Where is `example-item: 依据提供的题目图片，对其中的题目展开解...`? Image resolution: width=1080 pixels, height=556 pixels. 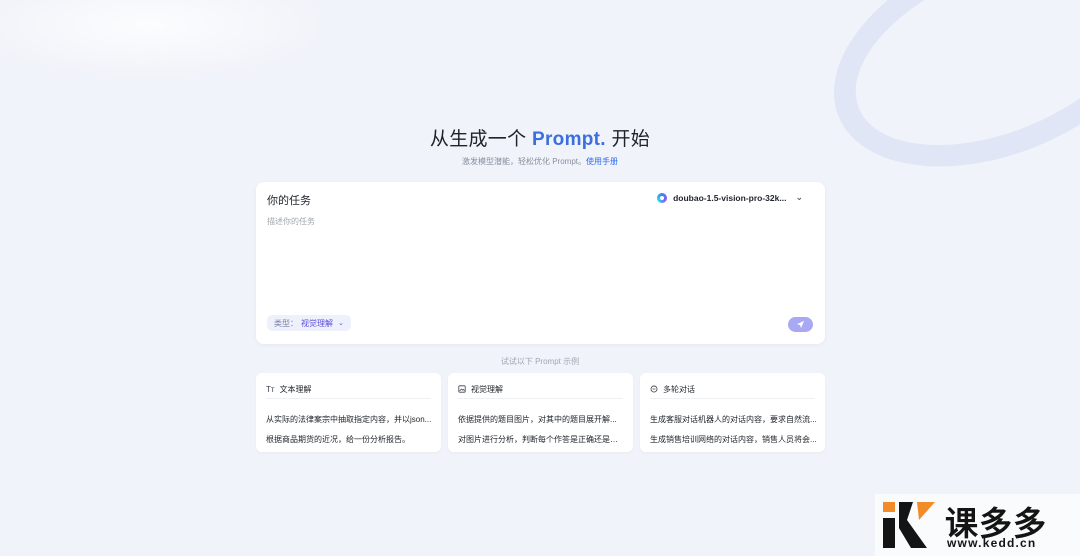 example-item: 依据提供的题目图片，对其中的题目展开解... is located at coordinates (541, 419).